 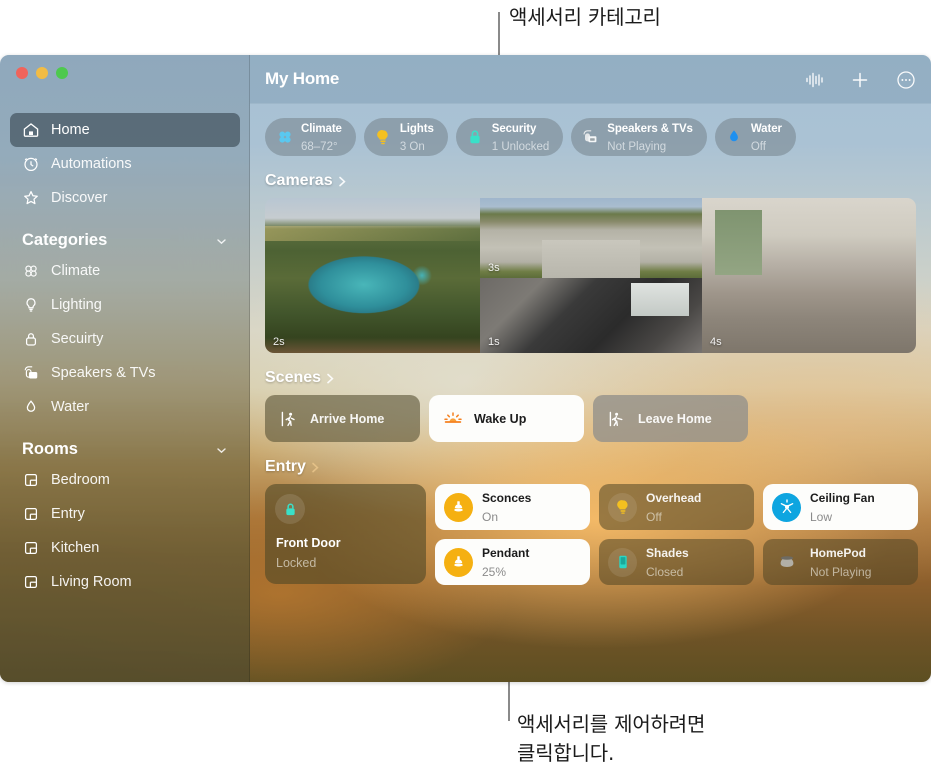 What do you see at coordinates (345, 534) in the screenshot?
I see `accessory-front-door: Front Door Locked` at bounding box center [345, 534].